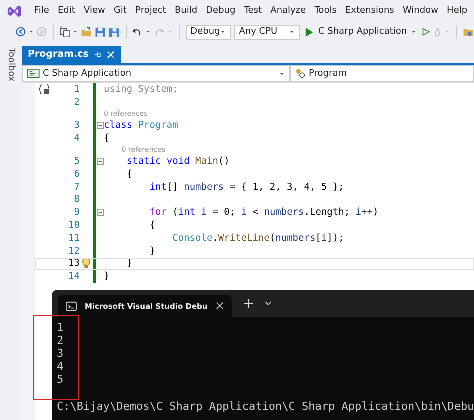  What do you see at coordinates (33, 73) in the screenshot?
I see `project-icon` at bounding box center [33, 73].